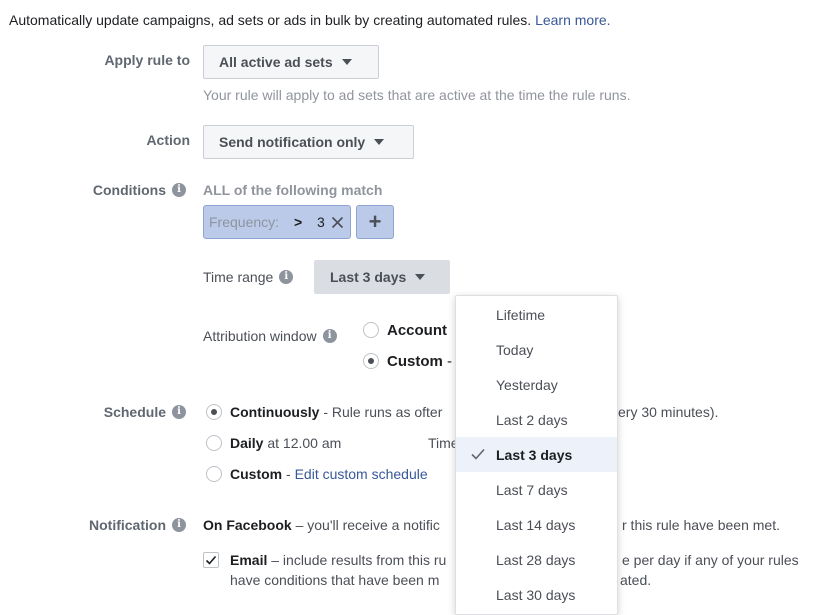 The height and width of the screenshot is (615, 813). I want to click on option-label: Last 14 days, so click(536, 524).